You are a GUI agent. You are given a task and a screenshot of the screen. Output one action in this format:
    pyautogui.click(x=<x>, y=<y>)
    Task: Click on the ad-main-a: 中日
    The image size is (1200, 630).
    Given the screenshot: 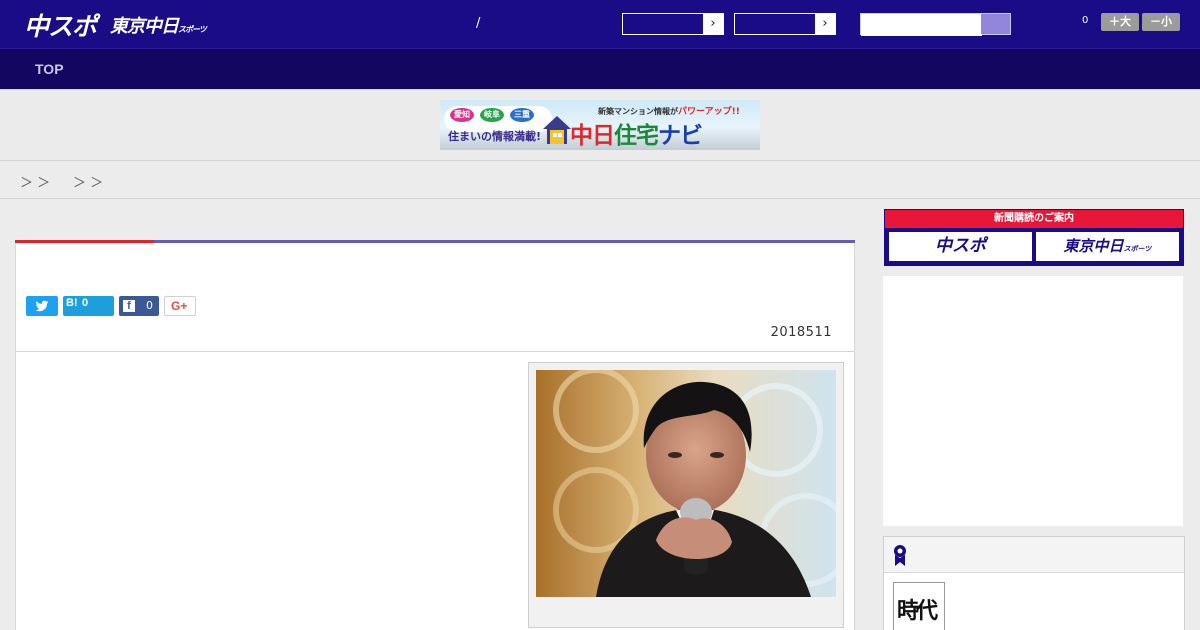 What is the action you would take?
    pyautogui.click(x=592, y=136)
    